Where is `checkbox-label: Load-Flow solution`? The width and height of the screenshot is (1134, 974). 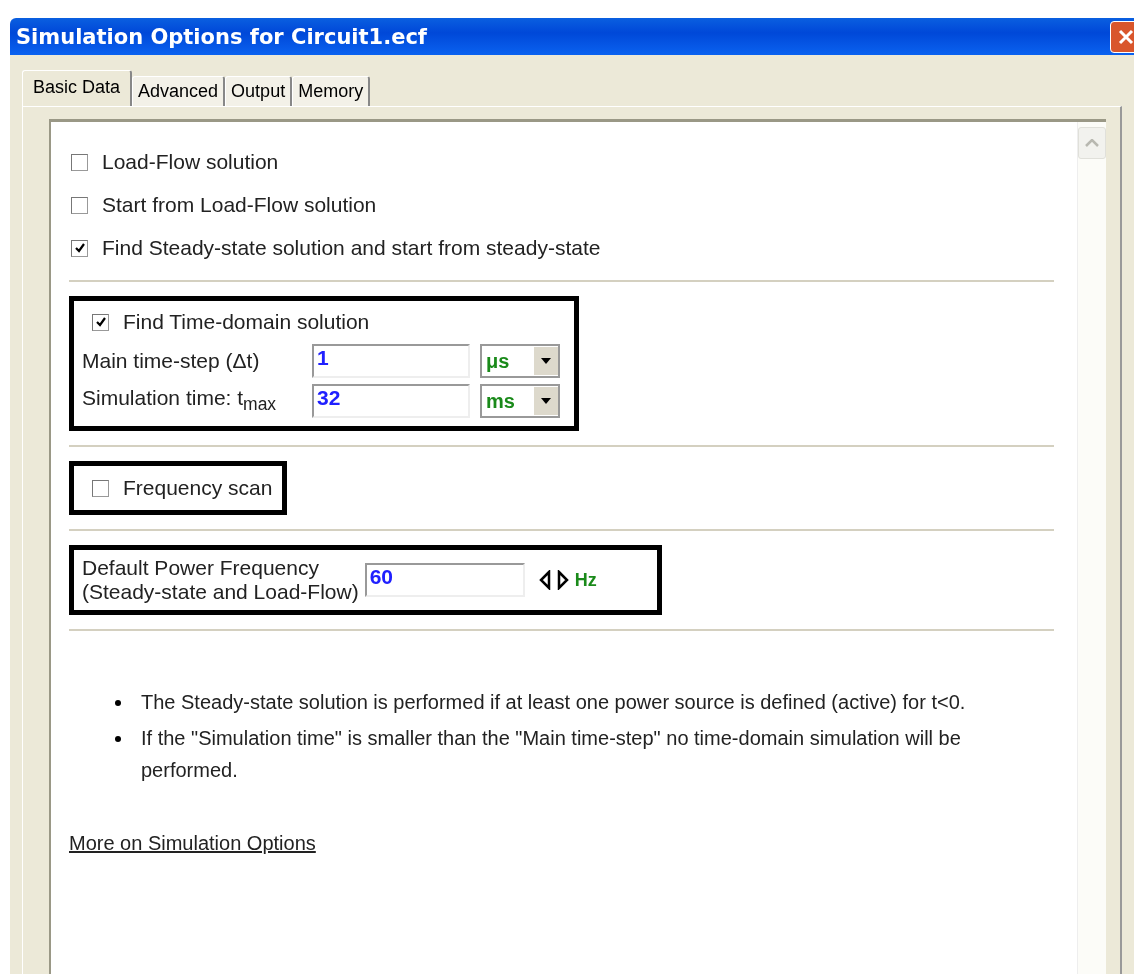 checkbox-label: Load-Flow solution is located at coordinates (190, 162).